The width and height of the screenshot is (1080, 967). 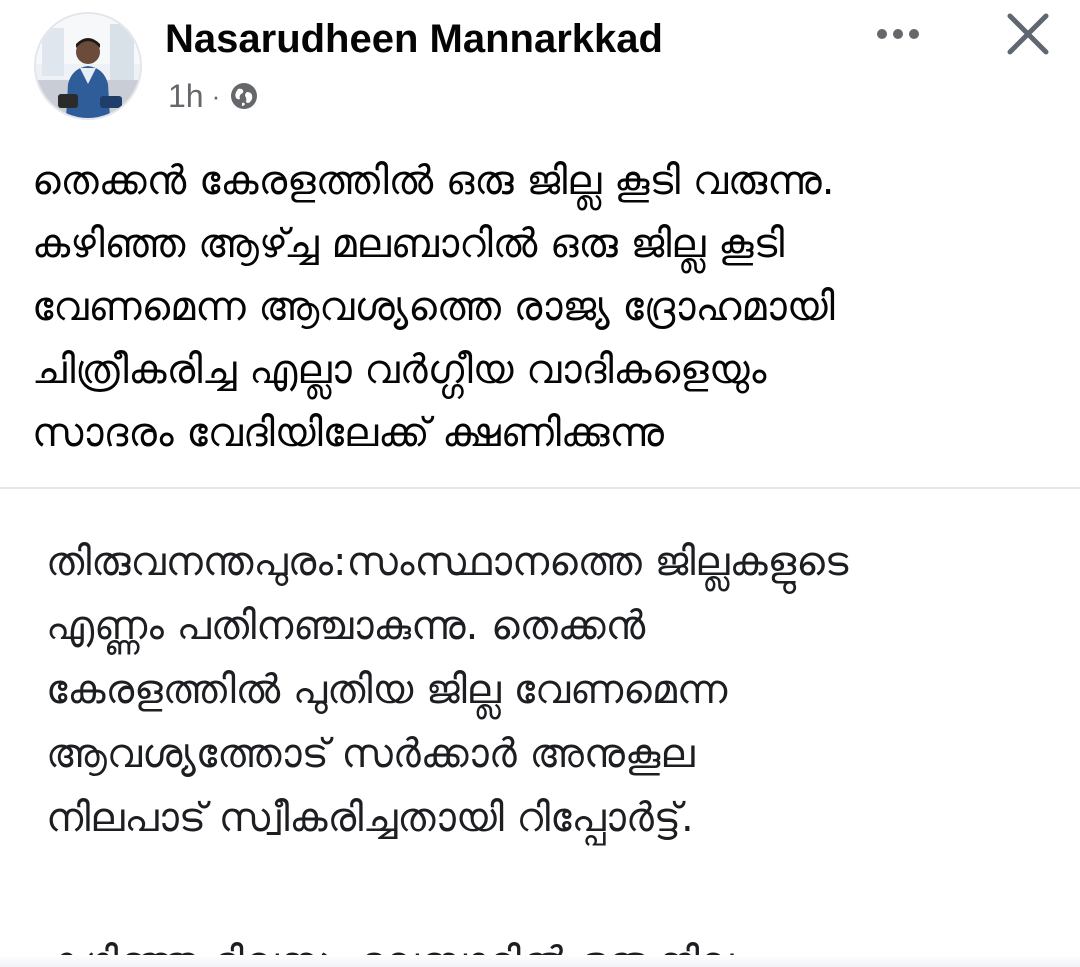 I want to click on post-meta: 1h ·, so click(x=214, y=96).